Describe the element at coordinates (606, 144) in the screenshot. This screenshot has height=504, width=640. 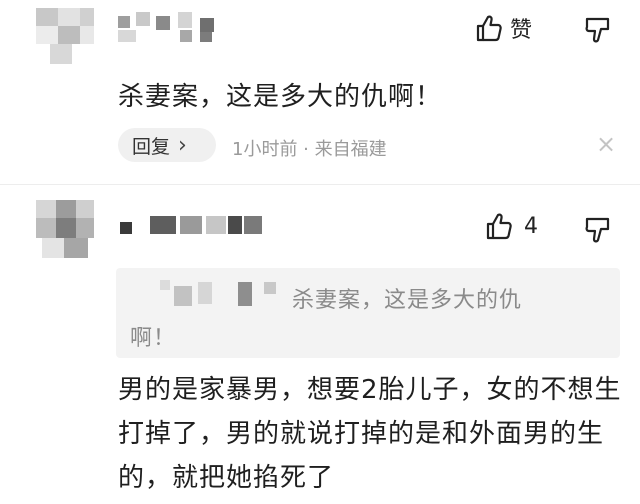
I see `close-icon: ×` at that location.